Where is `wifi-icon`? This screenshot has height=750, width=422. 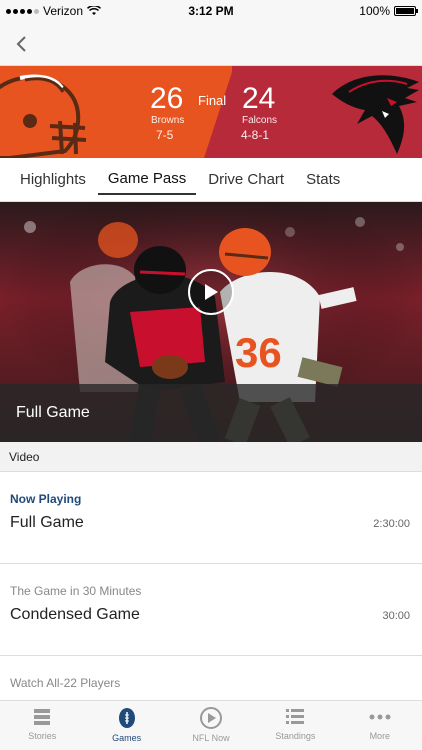 wifi-icon is located at coordinates (94, 10).